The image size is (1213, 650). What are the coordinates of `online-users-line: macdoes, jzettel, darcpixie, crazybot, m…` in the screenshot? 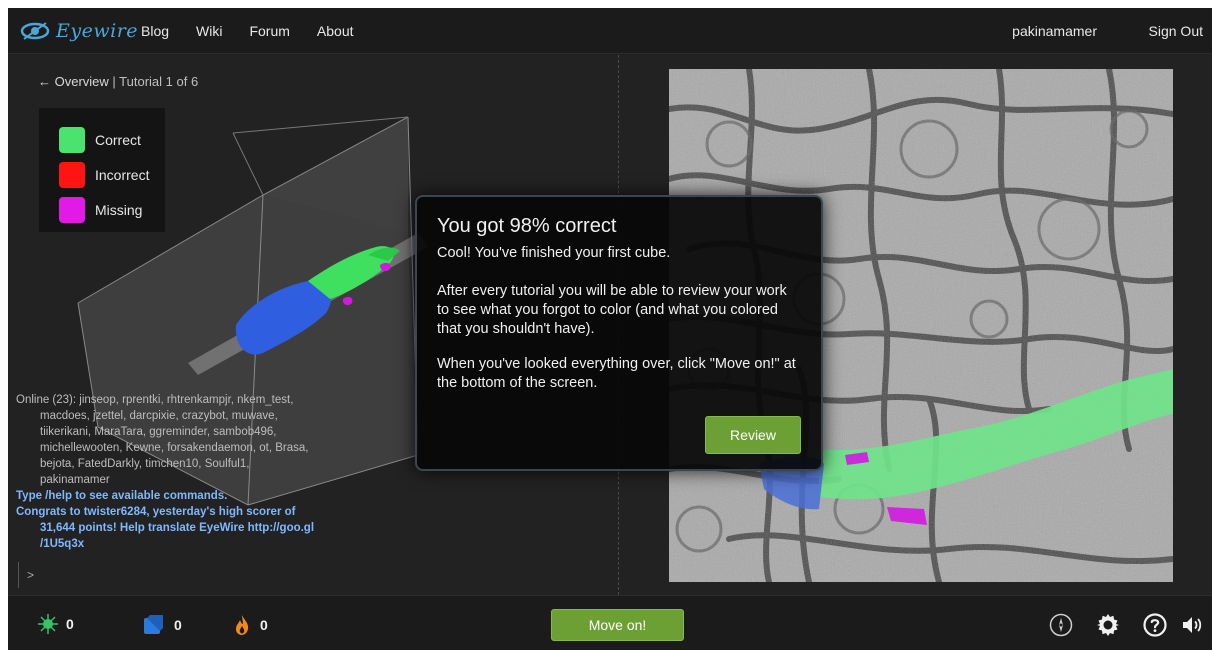 It's located at (159, 416).